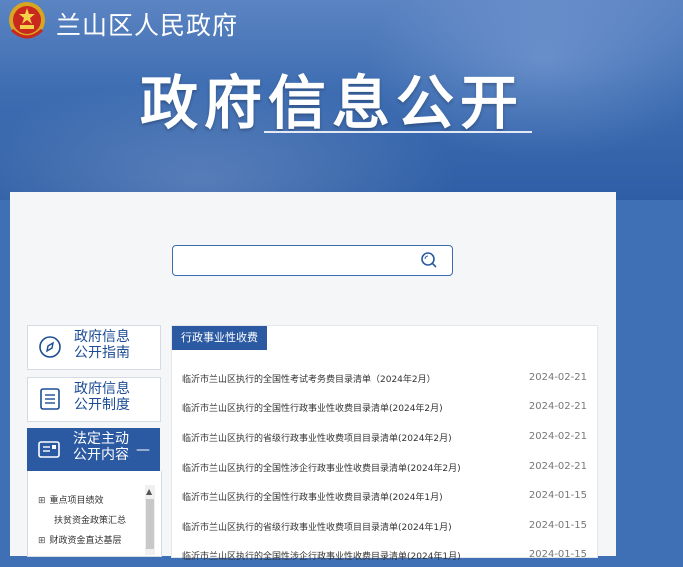 The image size is (683, 567). I want to click on sidebar-item-active-content: 法定主动 公开内容 —, so click(93, 449).